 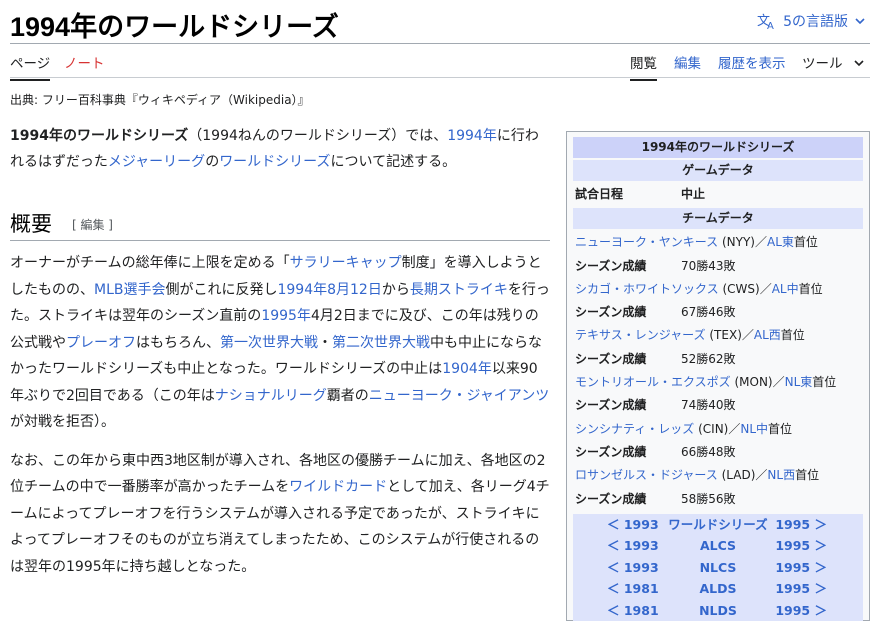 What do you see at coordinates (271, 396) in the screenshot?
I see `link-national-league: ナショナルリーグ` at bounding box center [271, 396].